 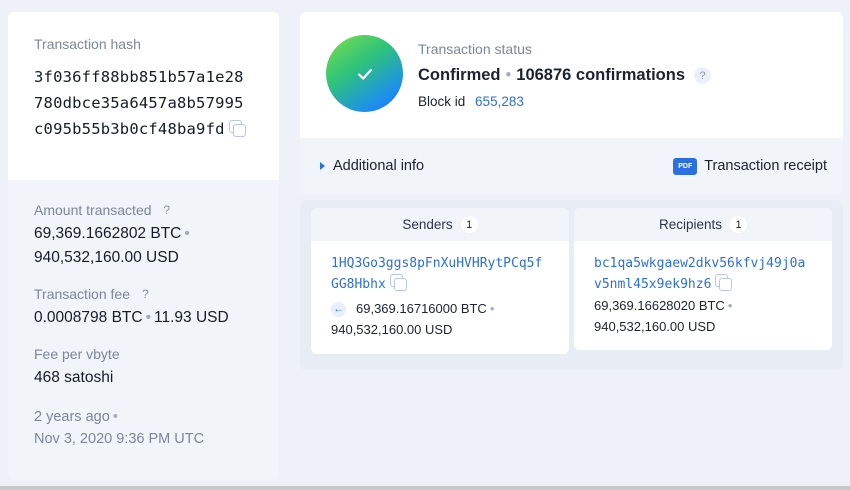 I want to click on sender-address-link: 1HQ3Go3ggs8pFnXuHVHRytPCq5fGG8Hbhx, so click(x=440, y=274).